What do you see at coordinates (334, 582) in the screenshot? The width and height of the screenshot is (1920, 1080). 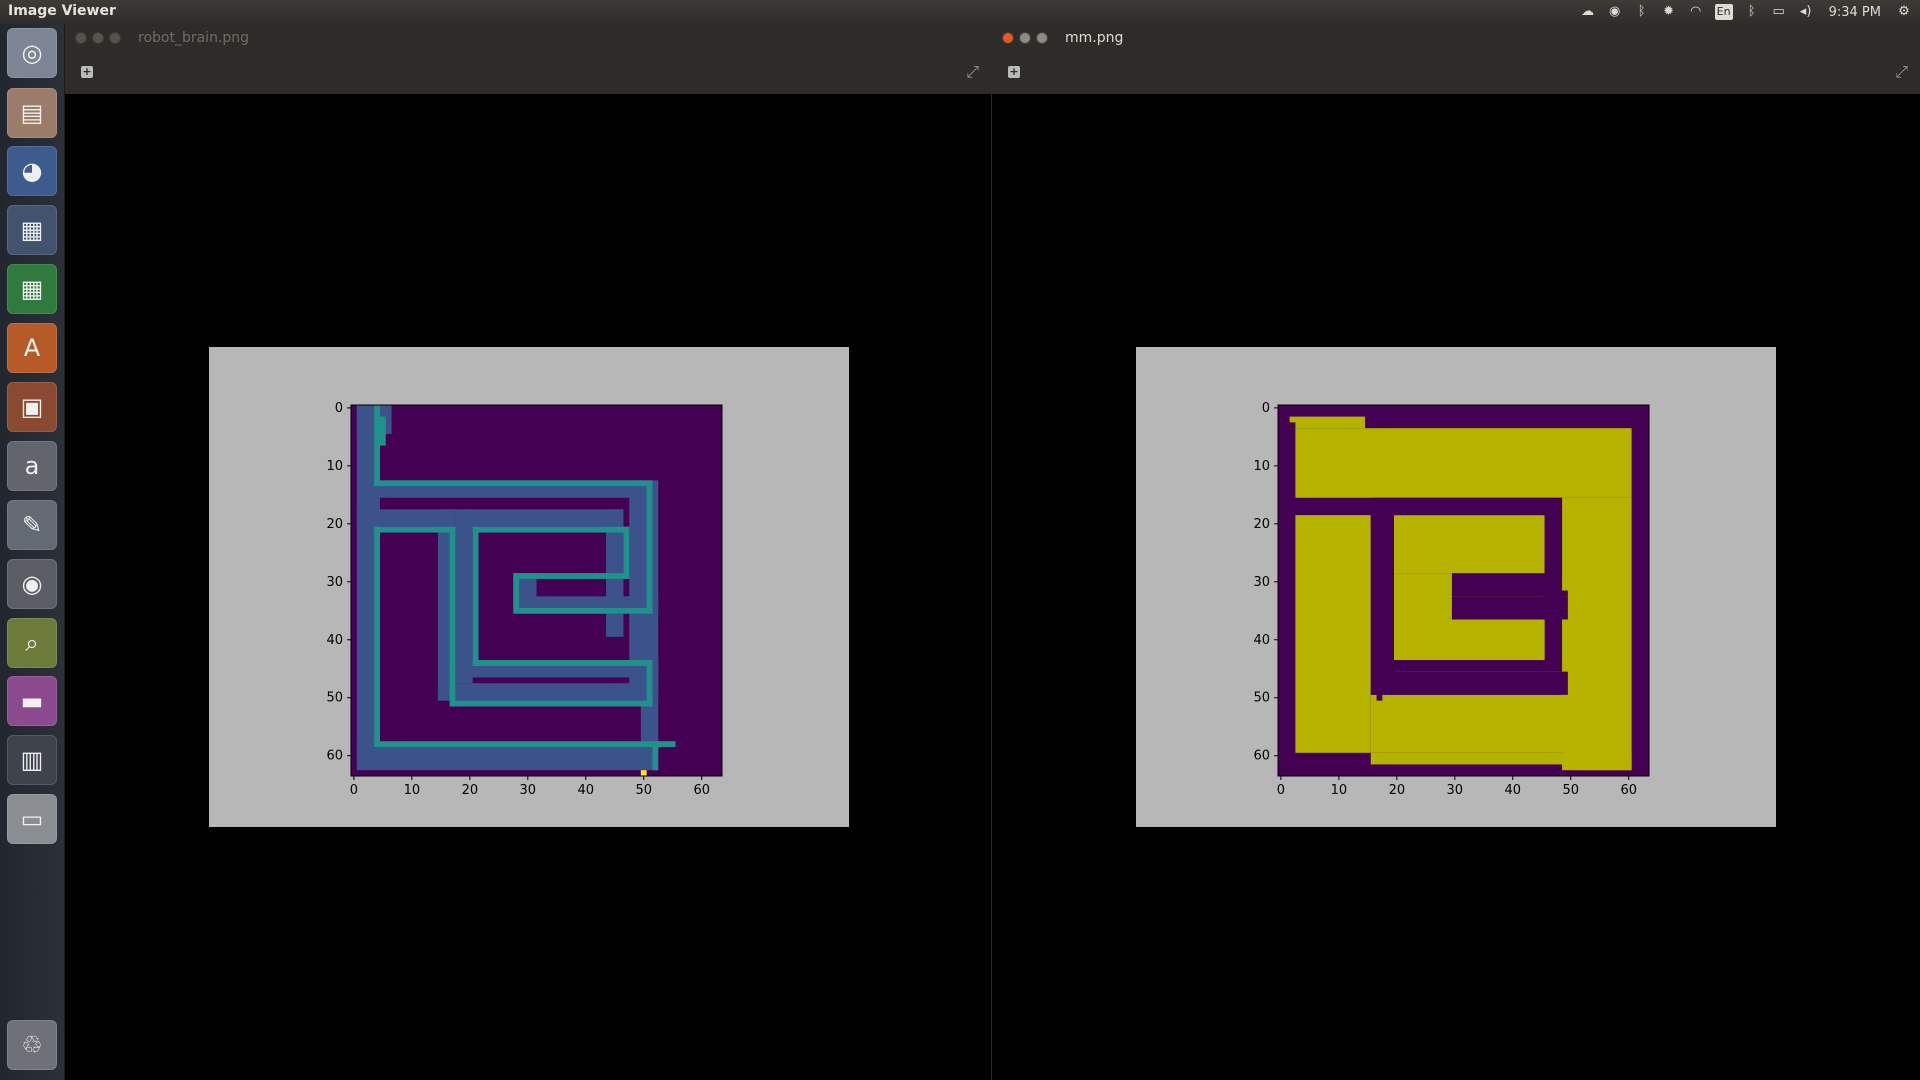 I see `y-tick-label: 30` at bounding box center [334, 582].